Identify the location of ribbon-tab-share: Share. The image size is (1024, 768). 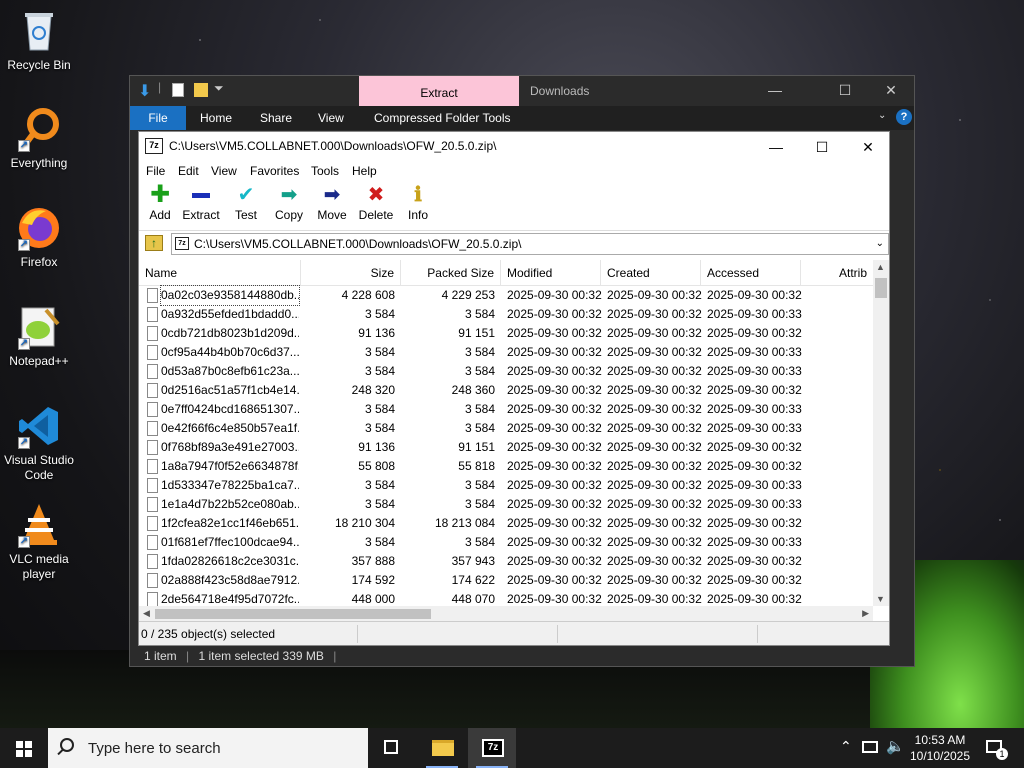
(276, 118).